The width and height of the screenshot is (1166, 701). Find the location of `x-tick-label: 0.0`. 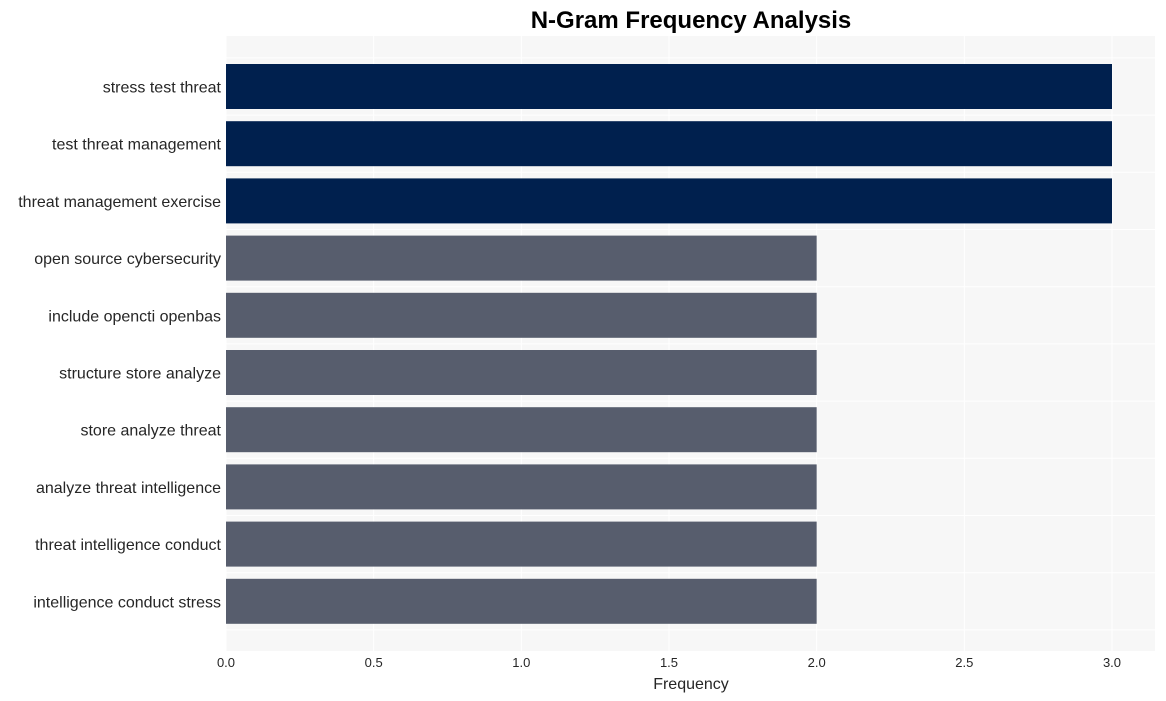

x-tick-label: 0.0 is located at coordinates (226, 662).